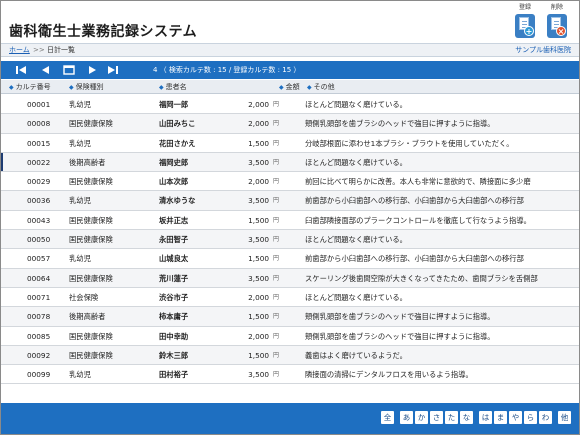 This screenshot has width=580, height=435. Describe the element at coordinates (389, 375) in the screenshot. I see `note-cell: 隣接面の清掃にデンタルフロスを用いるよう指導。` at that location.